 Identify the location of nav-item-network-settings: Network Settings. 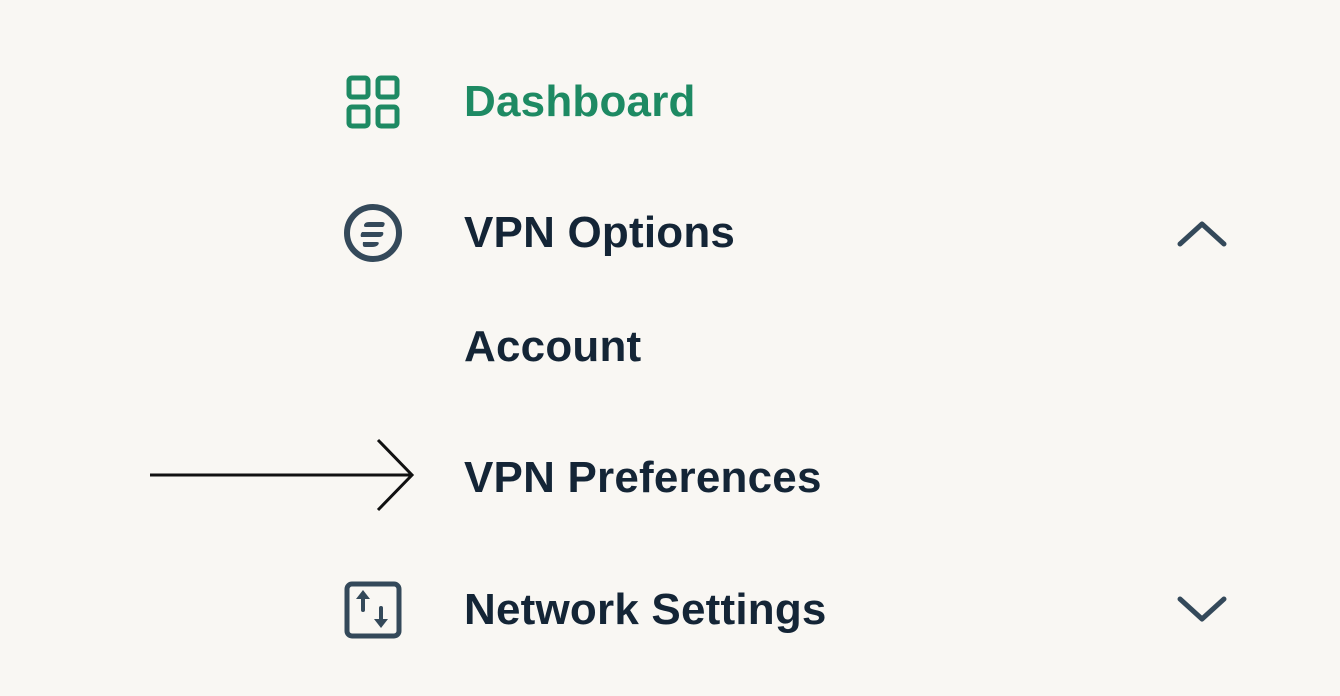
(790, 610).